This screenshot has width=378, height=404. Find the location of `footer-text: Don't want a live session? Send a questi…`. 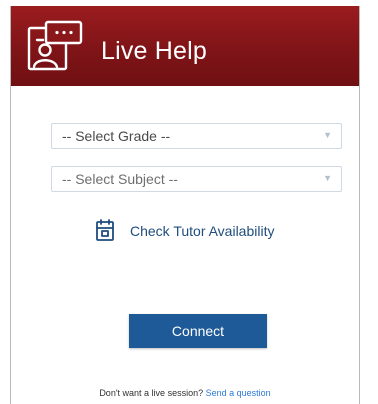

footer-text: Don't want a live session? Send a questi… is located at coordinates (185, 393).